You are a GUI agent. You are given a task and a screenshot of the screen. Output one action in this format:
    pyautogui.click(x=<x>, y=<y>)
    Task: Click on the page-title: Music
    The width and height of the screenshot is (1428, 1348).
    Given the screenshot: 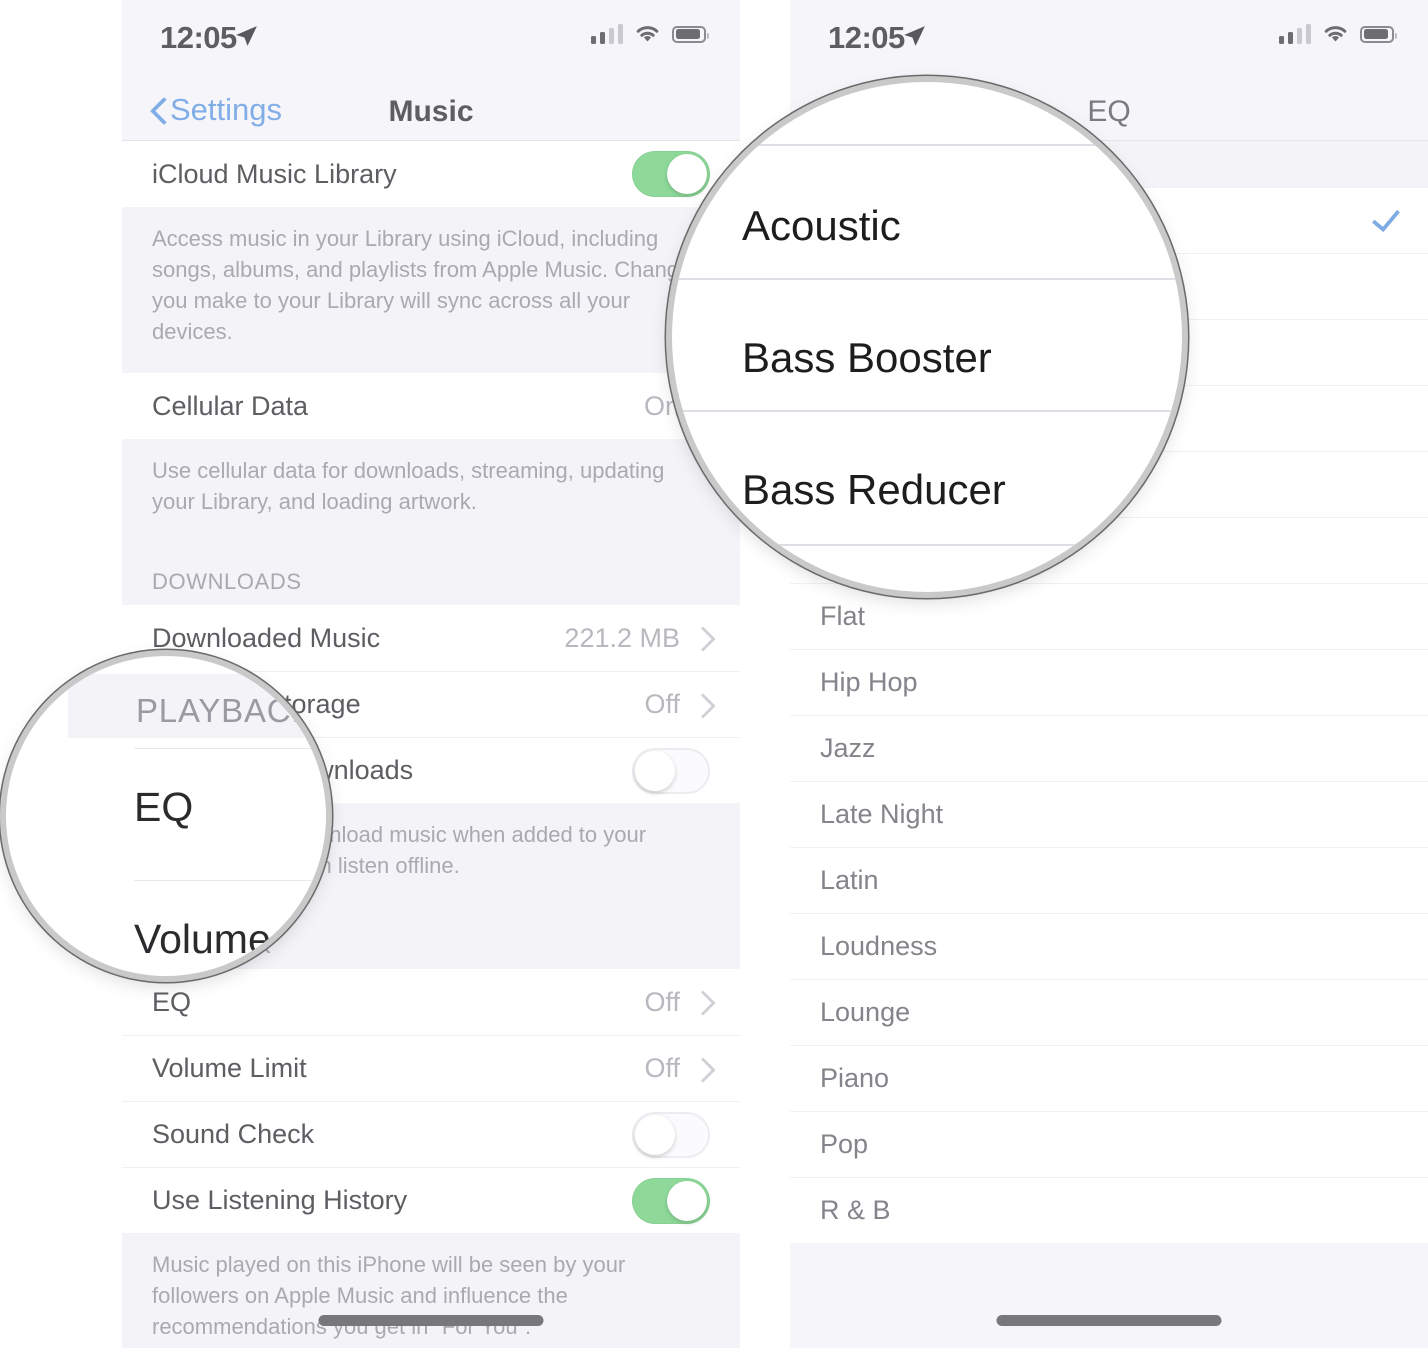 What is the action you would take?
    pyautogui.click(x=431, y=111)
    